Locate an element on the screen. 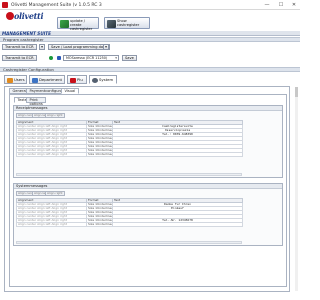  register-select: MOSaresso (ECR 11250) ▾ is located at coordinates (91, 58).